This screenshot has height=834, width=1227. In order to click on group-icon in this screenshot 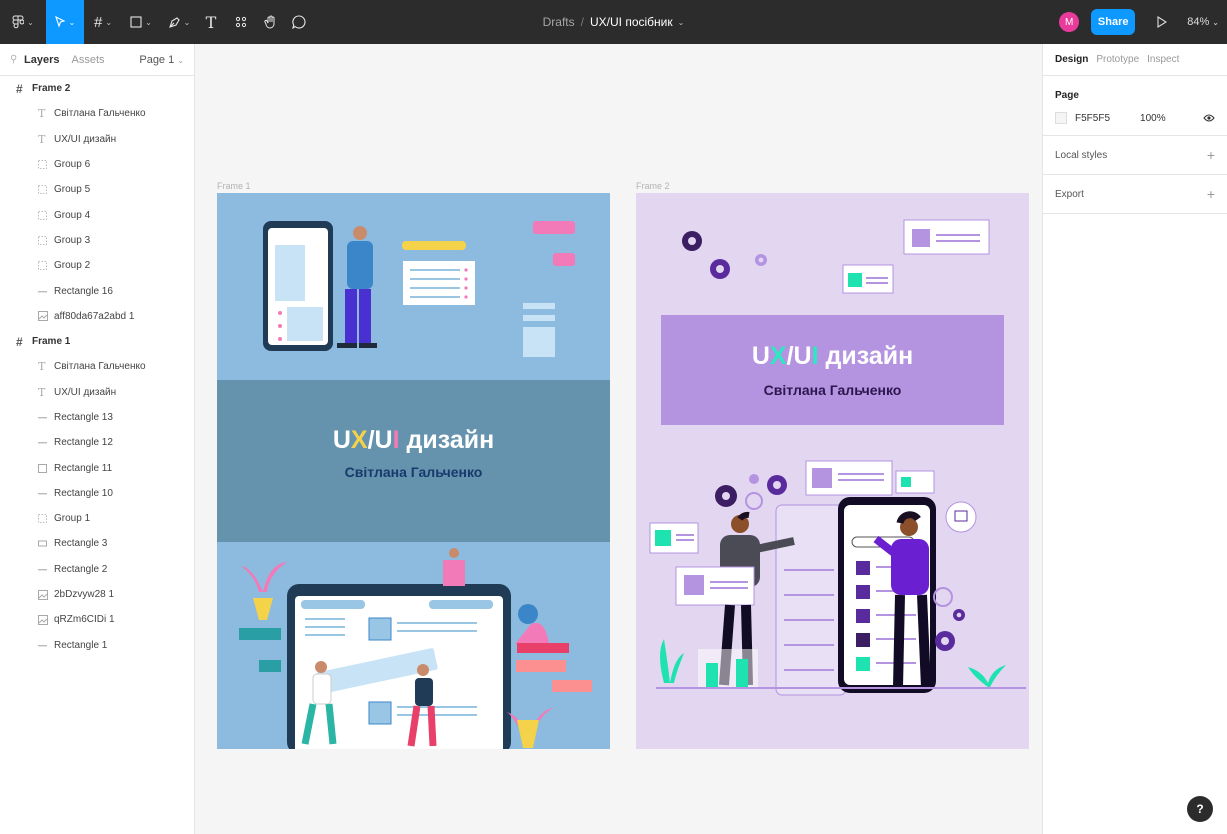, I will do `click(46, 190)`.